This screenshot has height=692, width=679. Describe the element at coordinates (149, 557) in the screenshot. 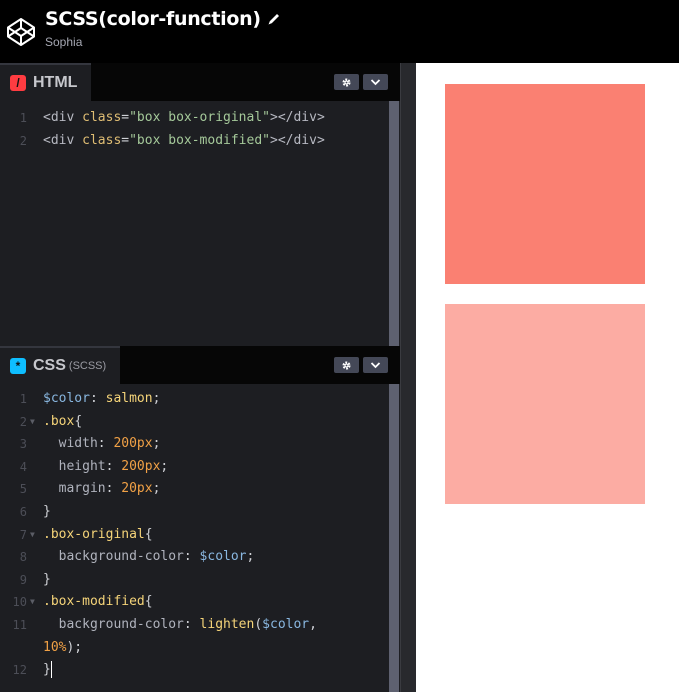

I see `code-text: background-color: $color;` at that location.